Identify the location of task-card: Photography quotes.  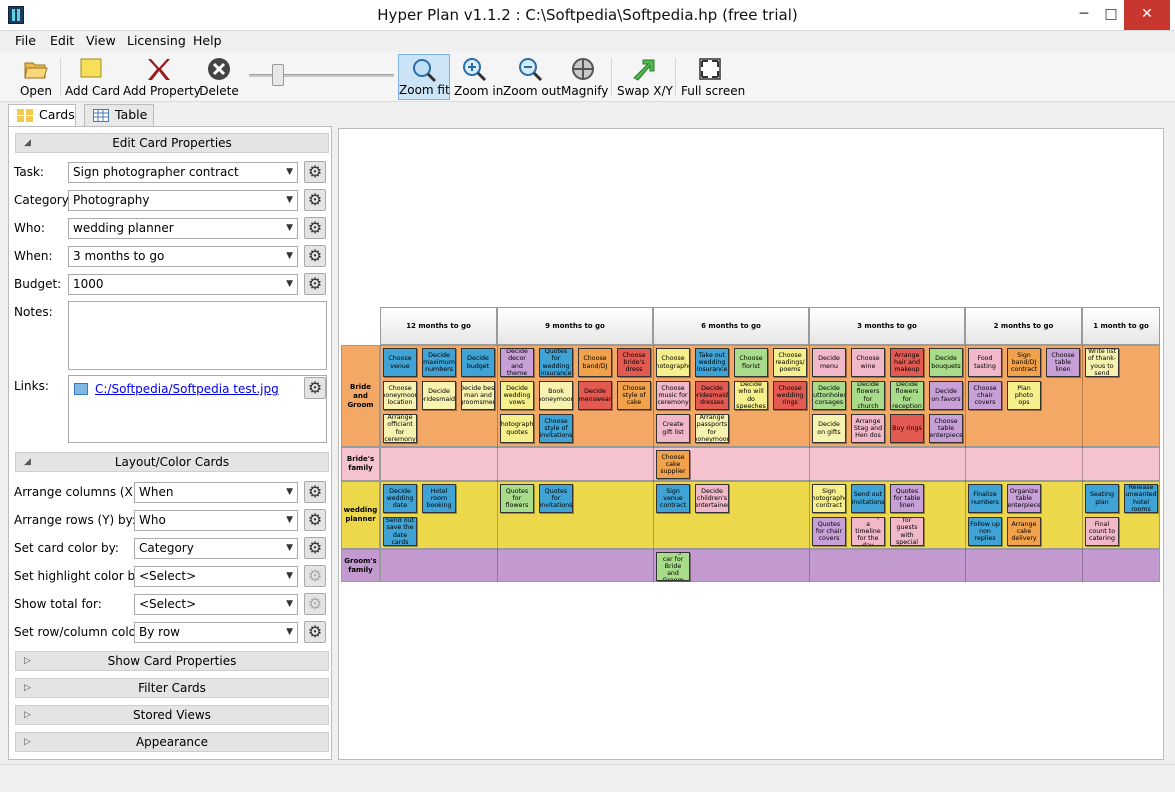
(517, 428).